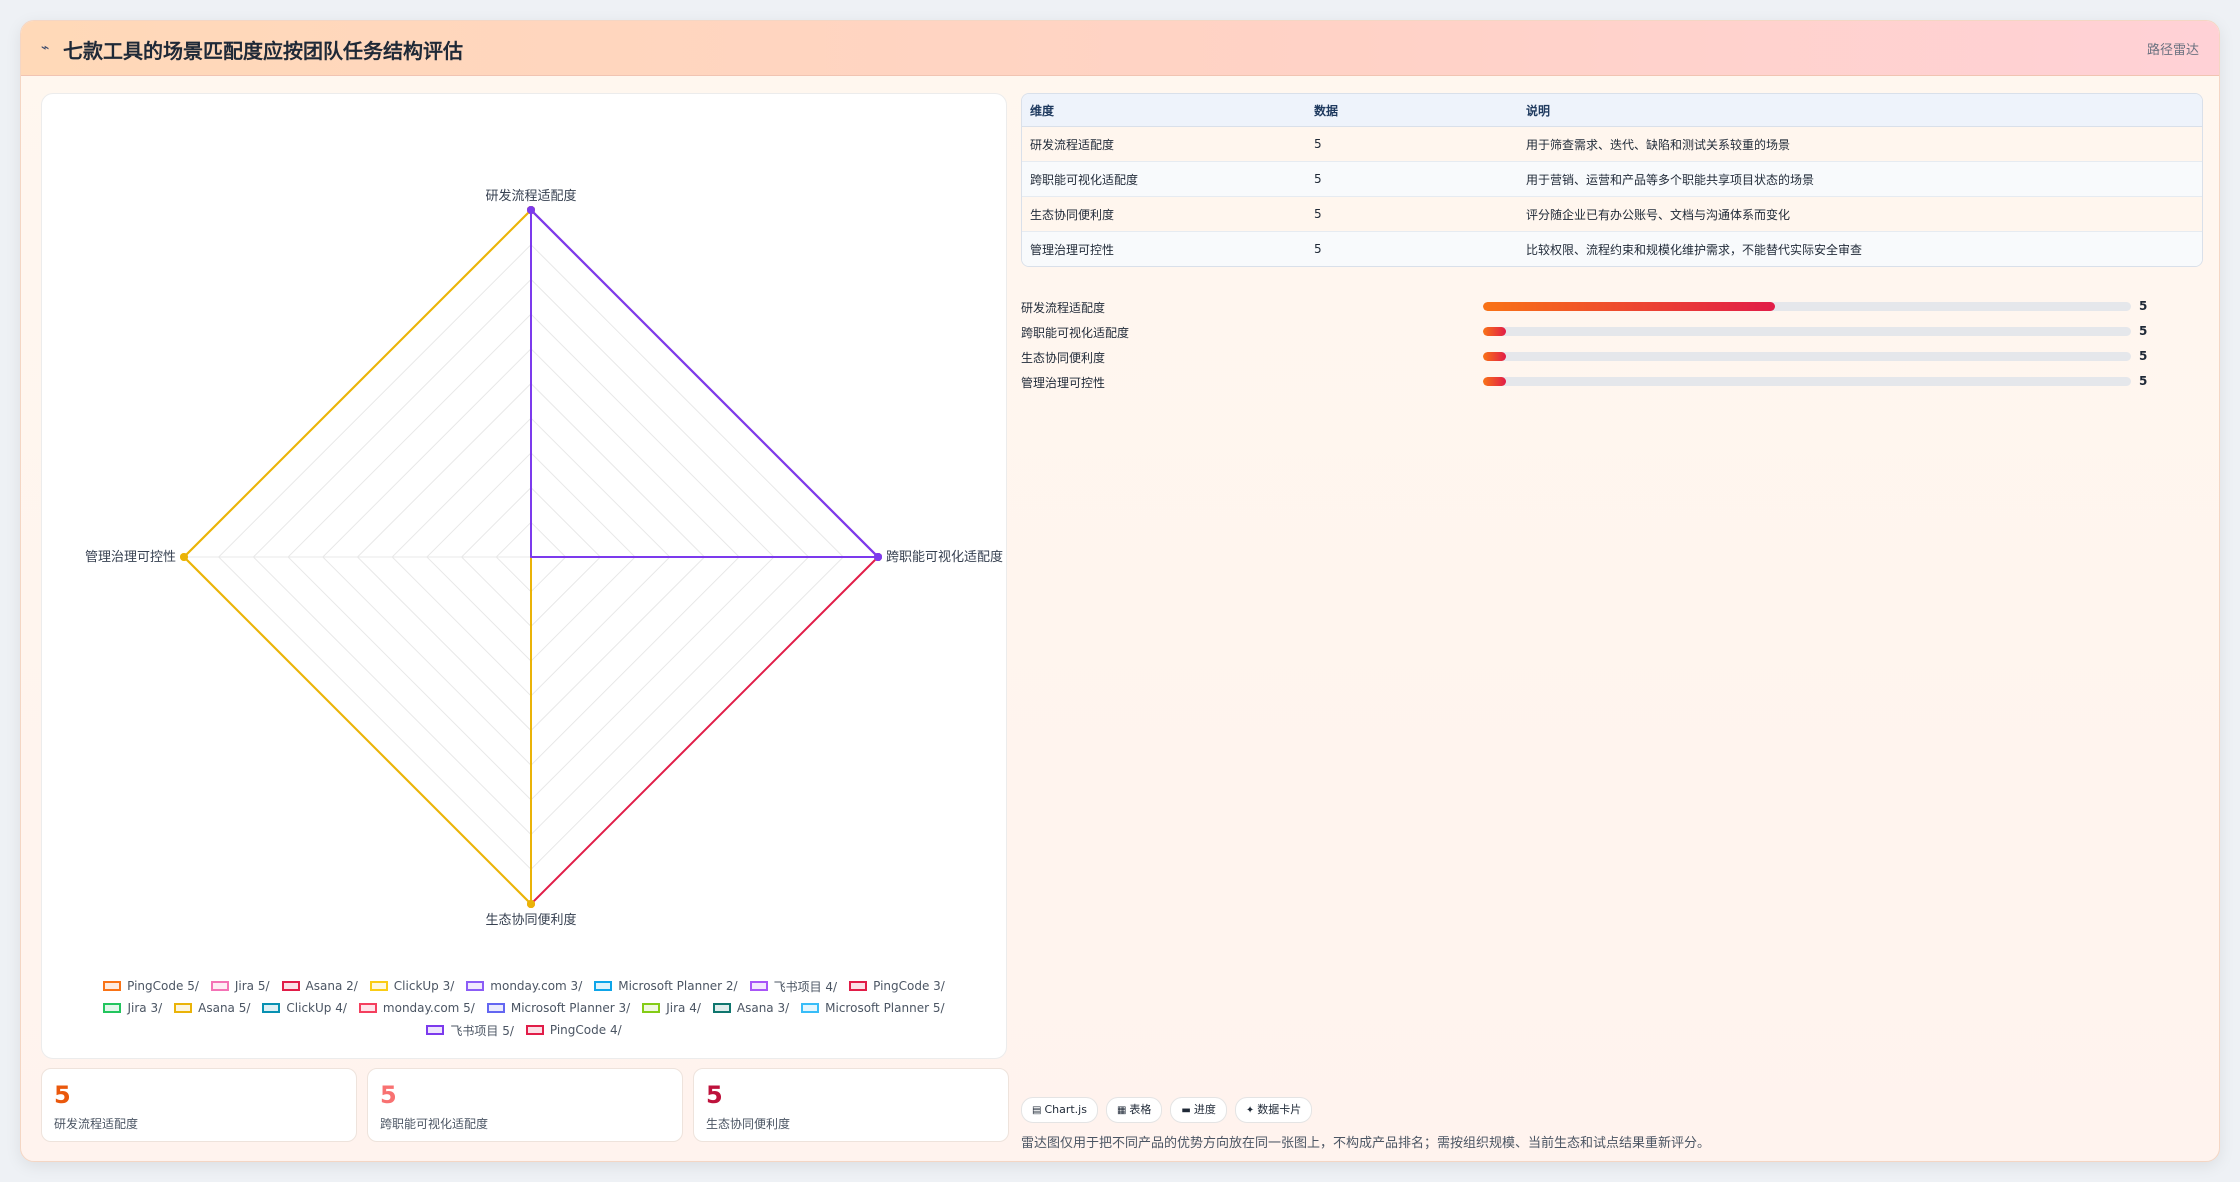  What do you see at coordinates (805, 986) in the screenshot?
I see `legend-label: 飞书项目 4/` at bounding box center [805, 986].